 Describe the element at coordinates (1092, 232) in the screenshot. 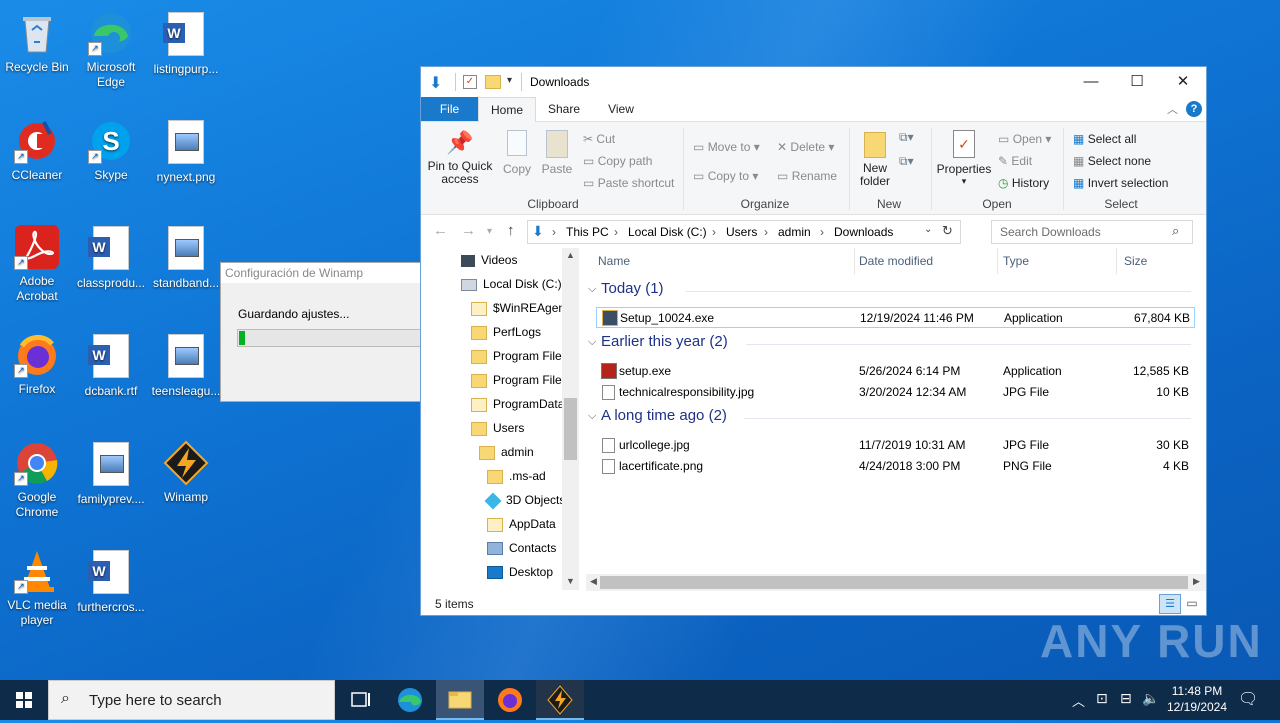

I see `search-box: Search Downloads ⌕` at that location.